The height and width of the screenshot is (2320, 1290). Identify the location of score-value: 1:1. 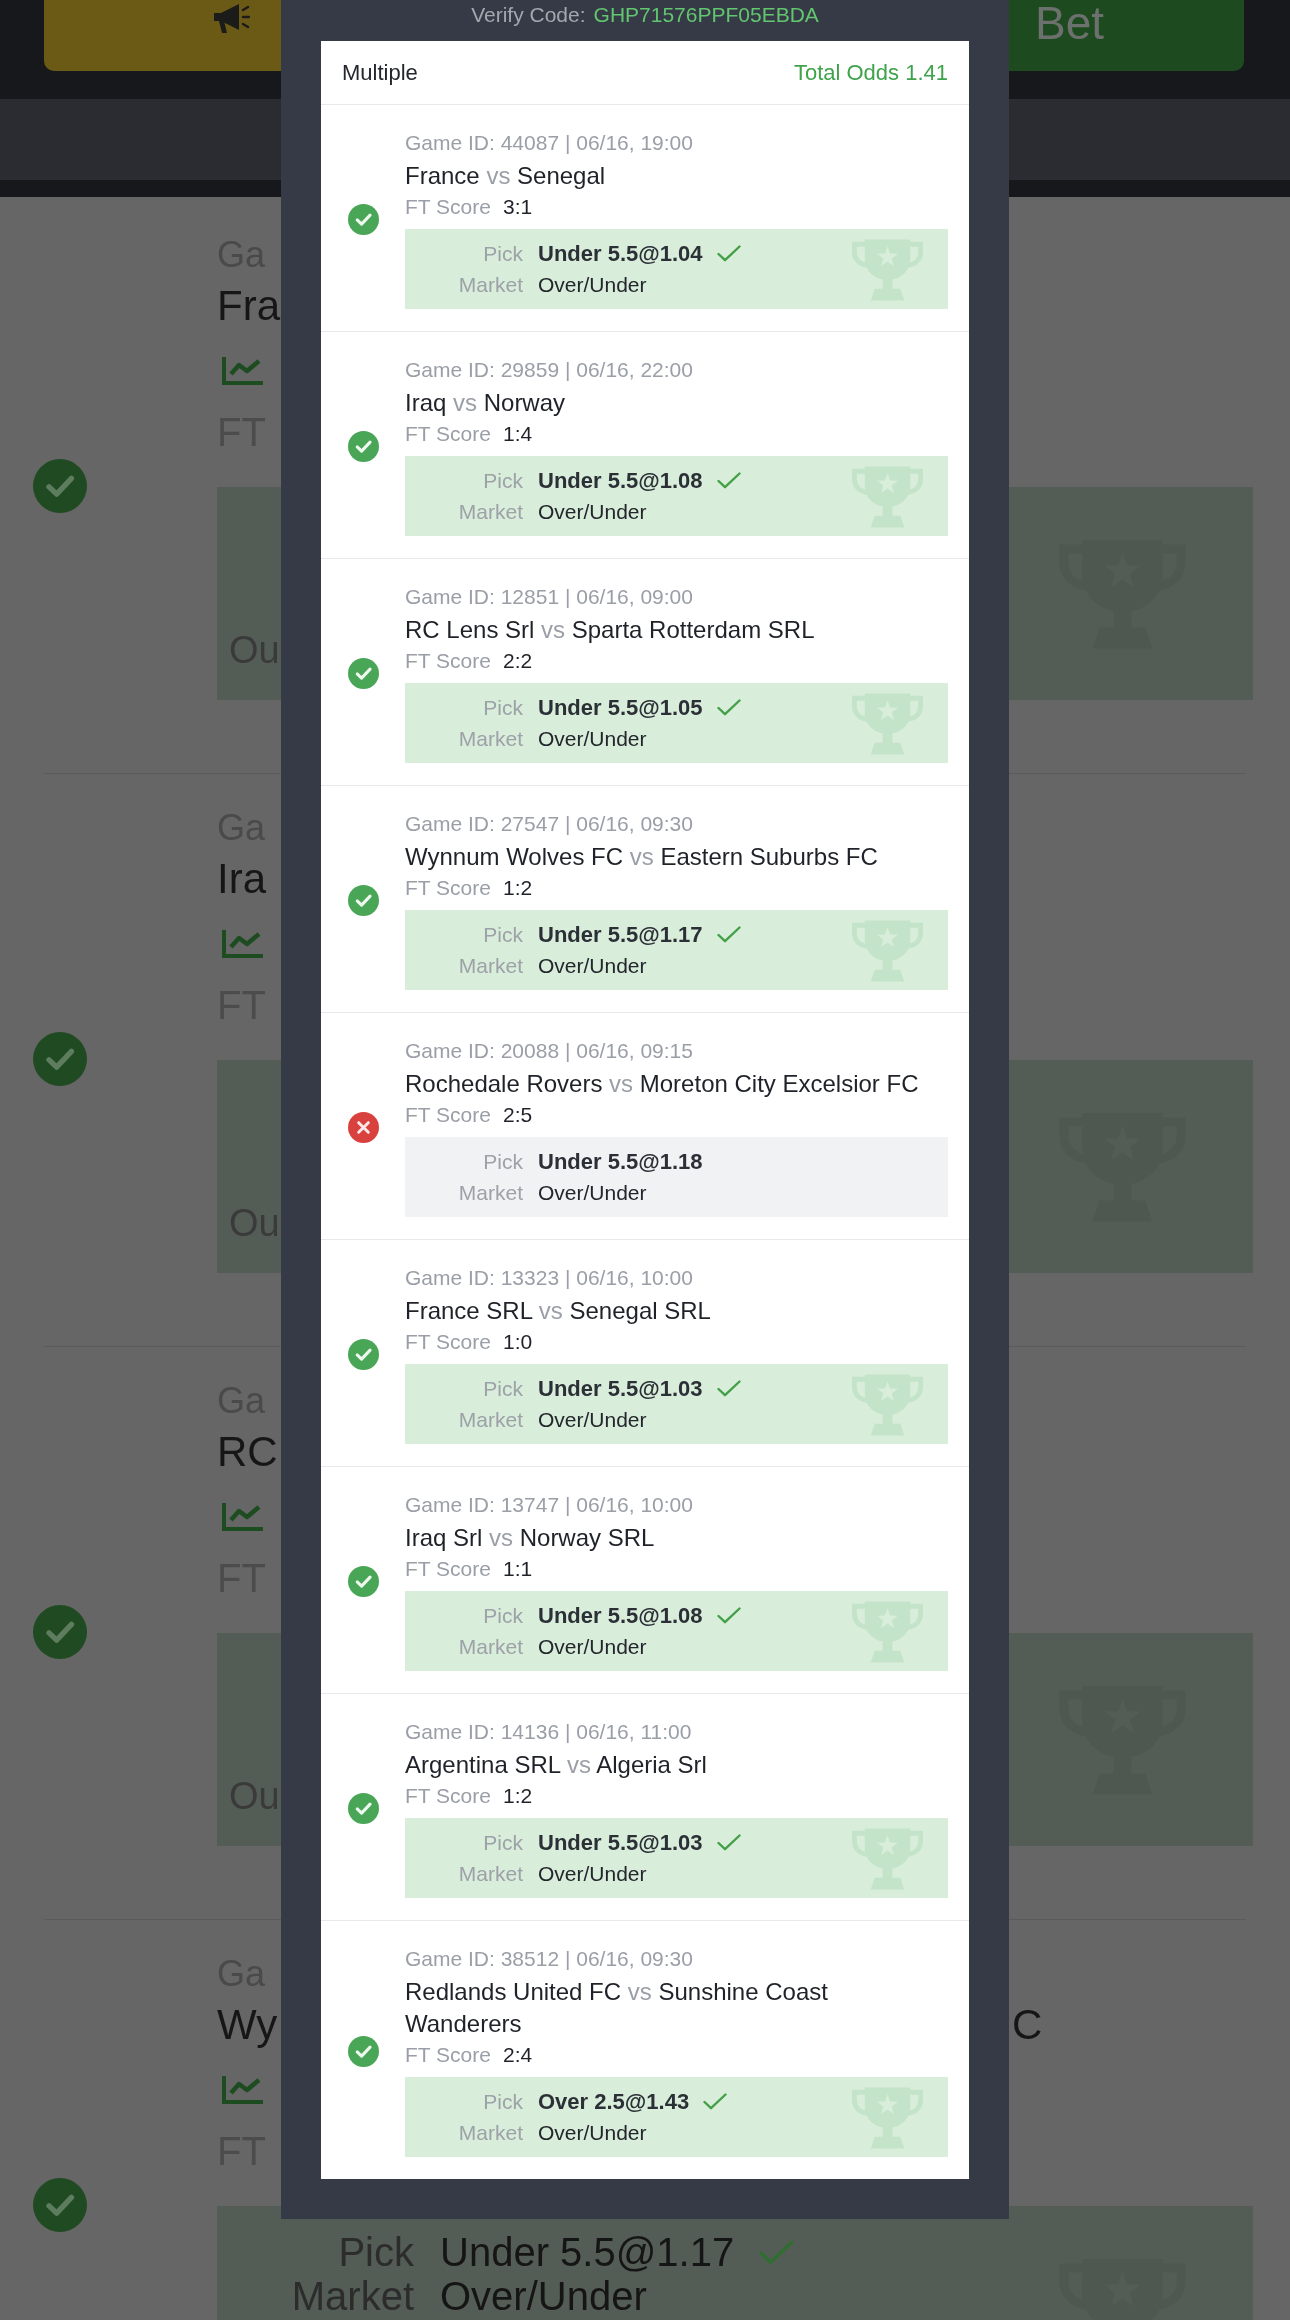
(517, 1568).